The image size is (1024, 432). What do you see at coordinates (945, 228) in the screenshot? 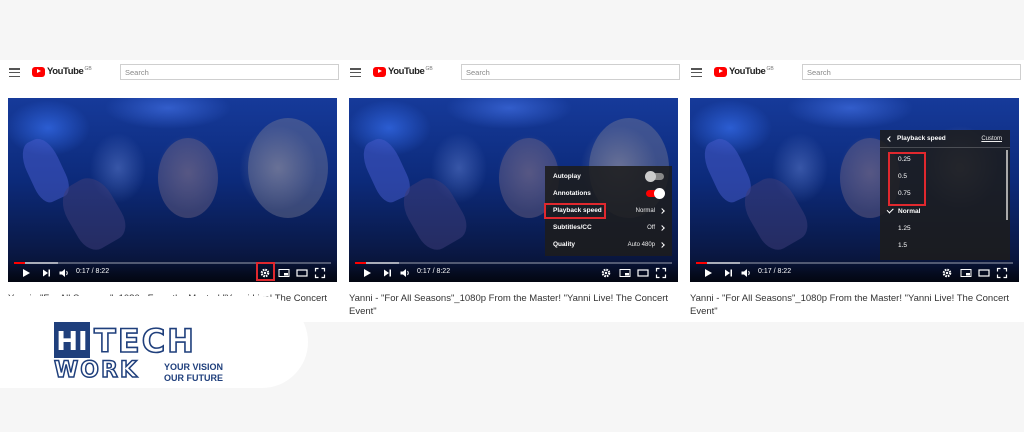
I see `speed-option: 1.25` at bounding box center [945, 228].